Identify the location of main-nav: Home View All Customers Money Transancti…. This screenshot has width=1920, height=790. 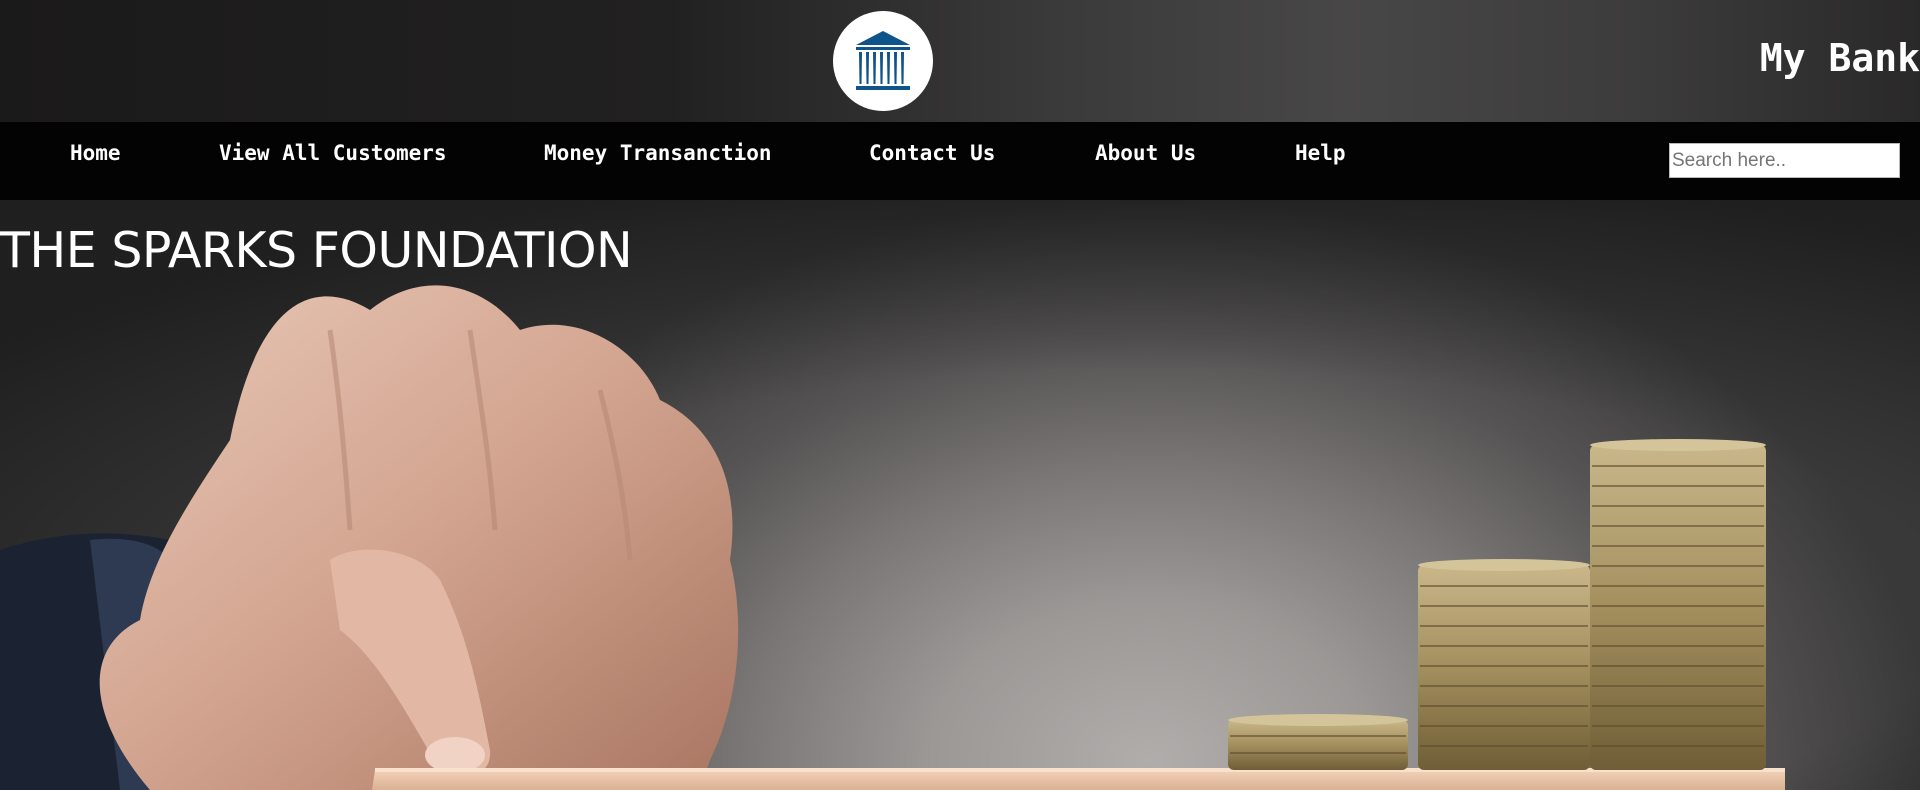
(960, 161).